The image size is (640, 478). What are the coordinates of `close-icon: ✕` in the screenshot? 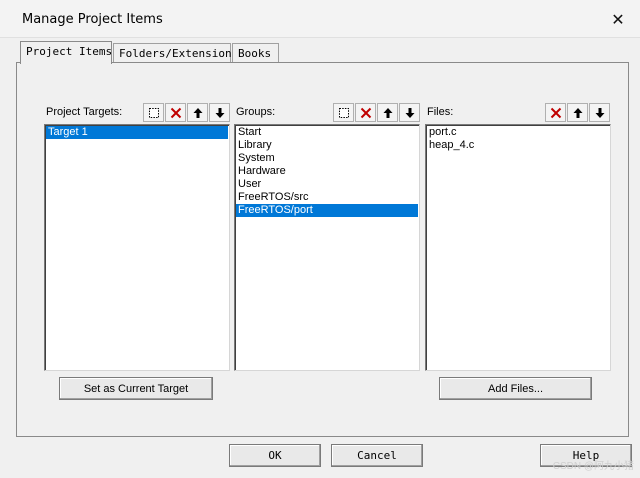 It's located at (618, 20).